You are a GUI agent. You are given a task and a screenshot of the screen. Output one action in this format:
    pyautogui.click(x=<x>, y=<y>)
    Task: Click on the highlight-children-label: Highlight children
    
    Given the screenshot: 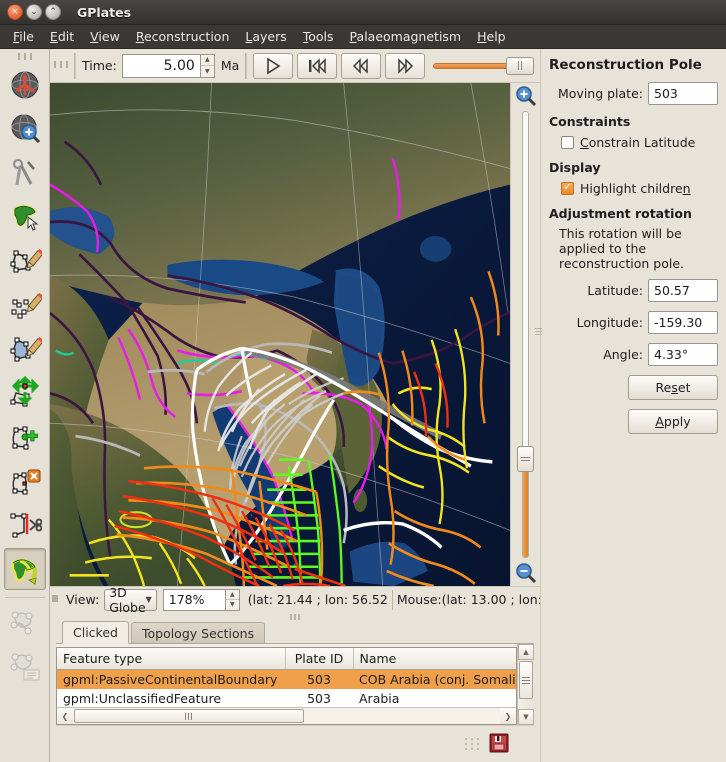 What is the action you would take?
    pyautogui.click(x=635, y=188)
    